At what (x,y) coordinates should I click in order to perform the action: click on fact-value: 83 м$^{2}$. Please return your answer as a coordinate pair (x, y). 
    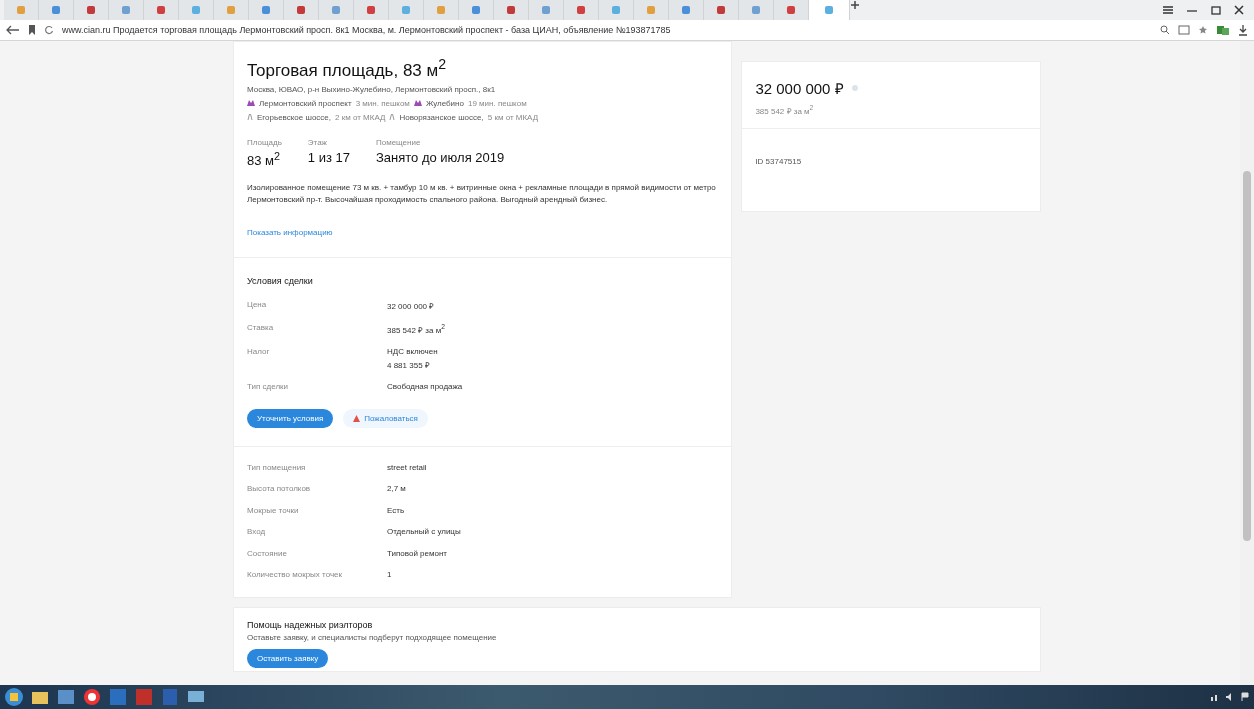
    Looking at the image, I should click on (264, 158).